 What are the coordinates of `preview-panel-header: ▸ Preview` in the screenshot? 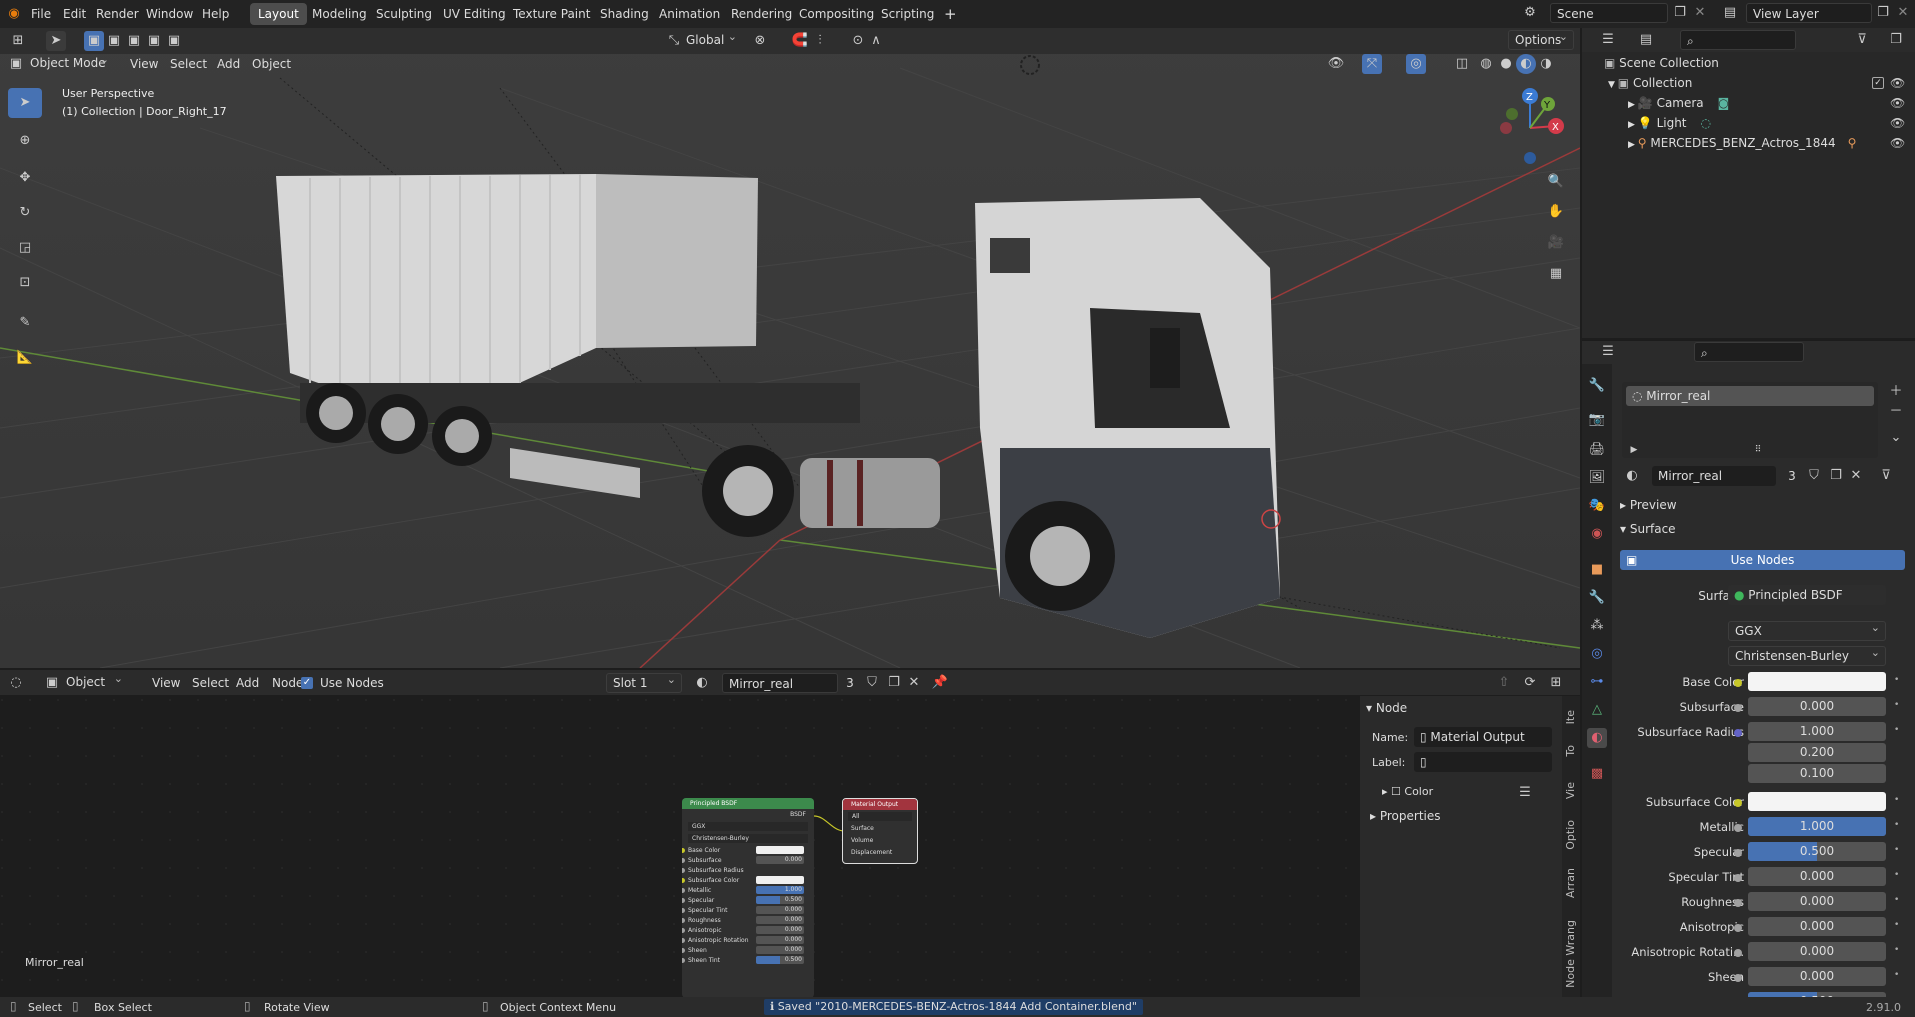 It's located at (1648, 505).